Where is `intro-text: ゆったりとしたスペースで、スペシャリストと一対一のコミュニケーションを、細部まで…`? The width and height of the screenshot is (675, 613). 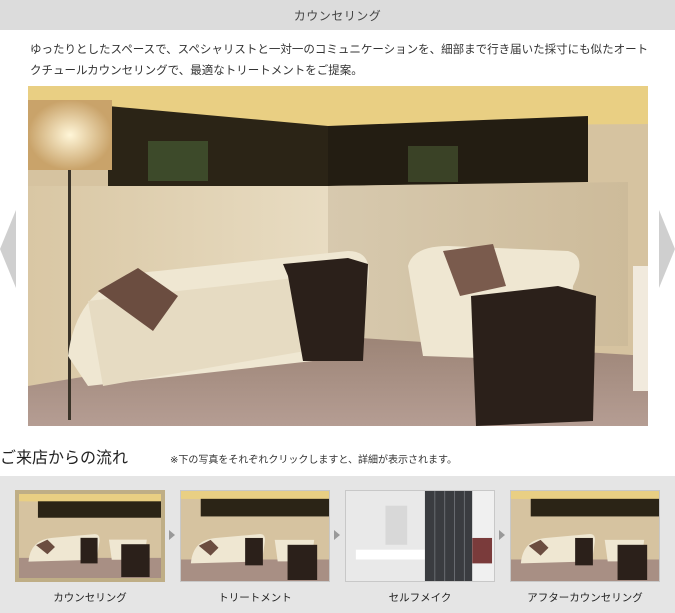 intro-text: ゆったりとしたスペースで、スペシャリストと一対一のコミュニケーションを、細部まで… is located at coordinates (339, 59).